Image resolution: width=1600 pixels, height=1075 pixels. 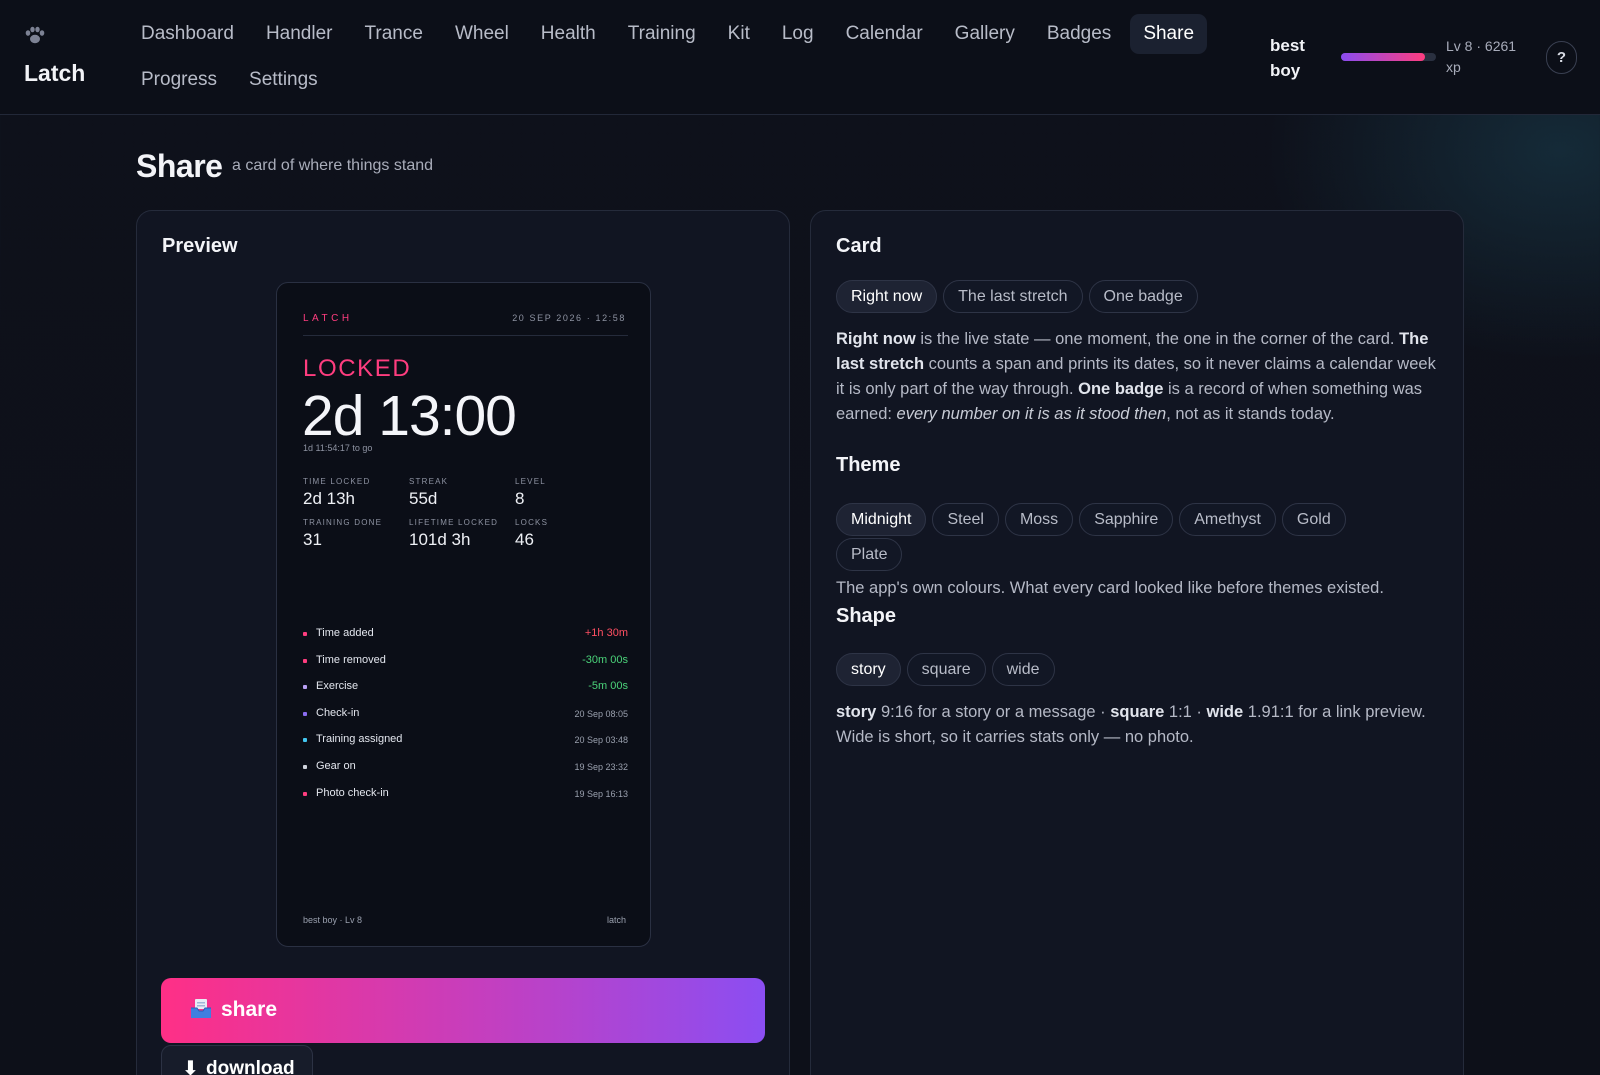 I want to click on card-type-options: Right now The last stretch One badge, so click(x=1017, y=296).